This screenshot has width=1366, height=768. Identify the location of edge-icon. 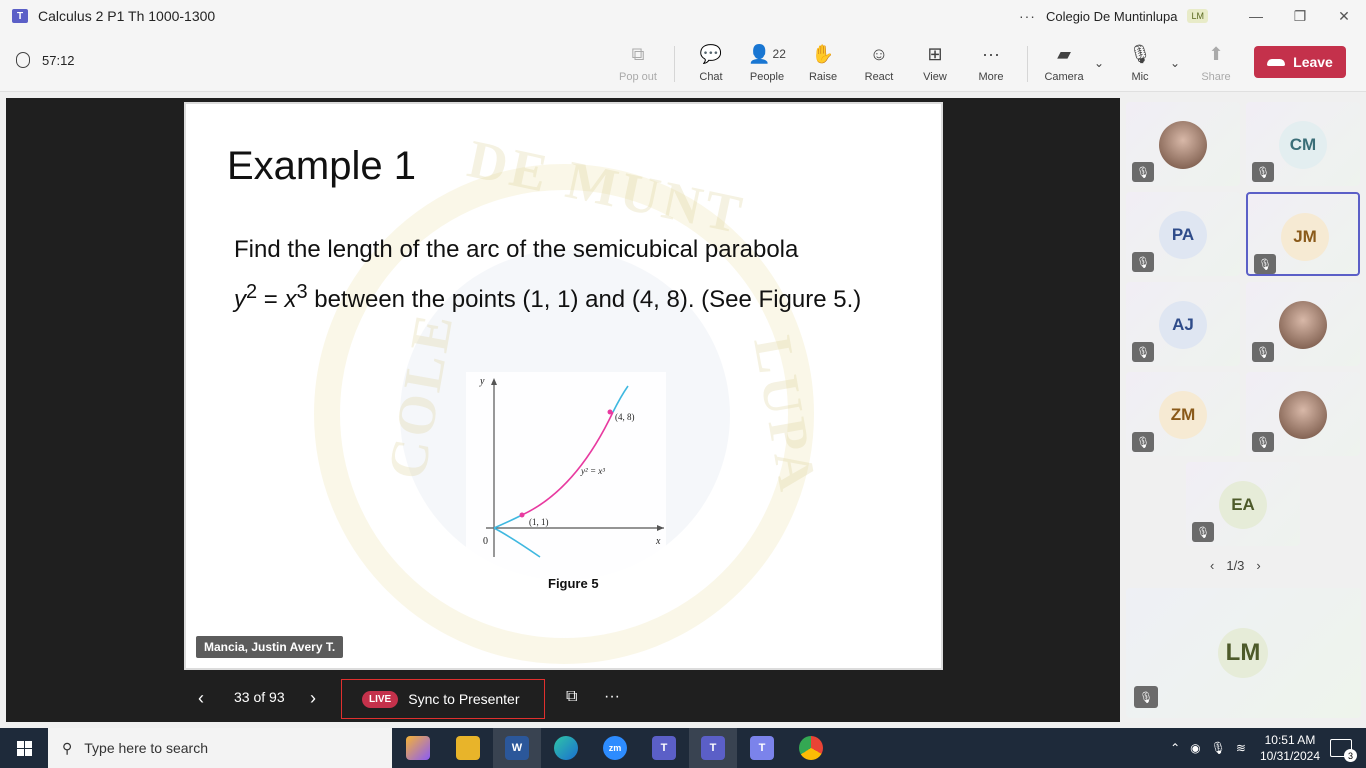
(566, 748).